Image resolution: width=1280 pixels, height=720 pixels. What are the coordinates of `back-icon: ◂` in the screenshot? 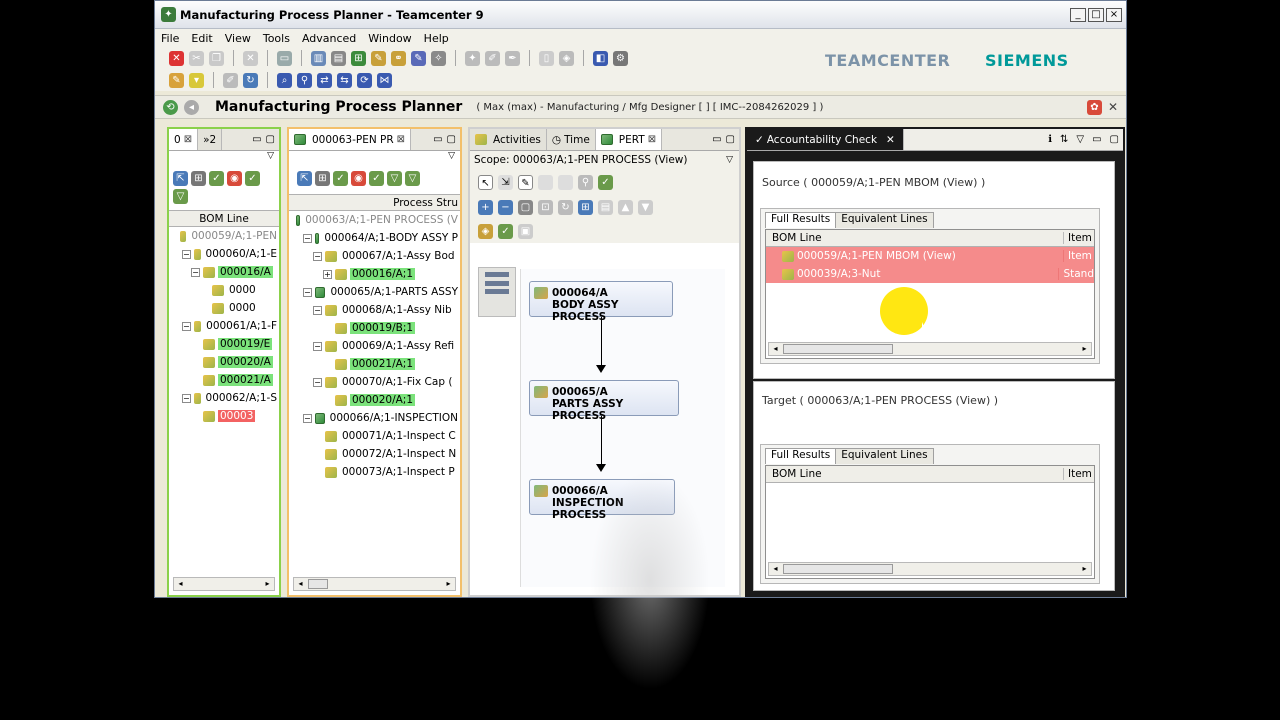 It's located at (191, 107).